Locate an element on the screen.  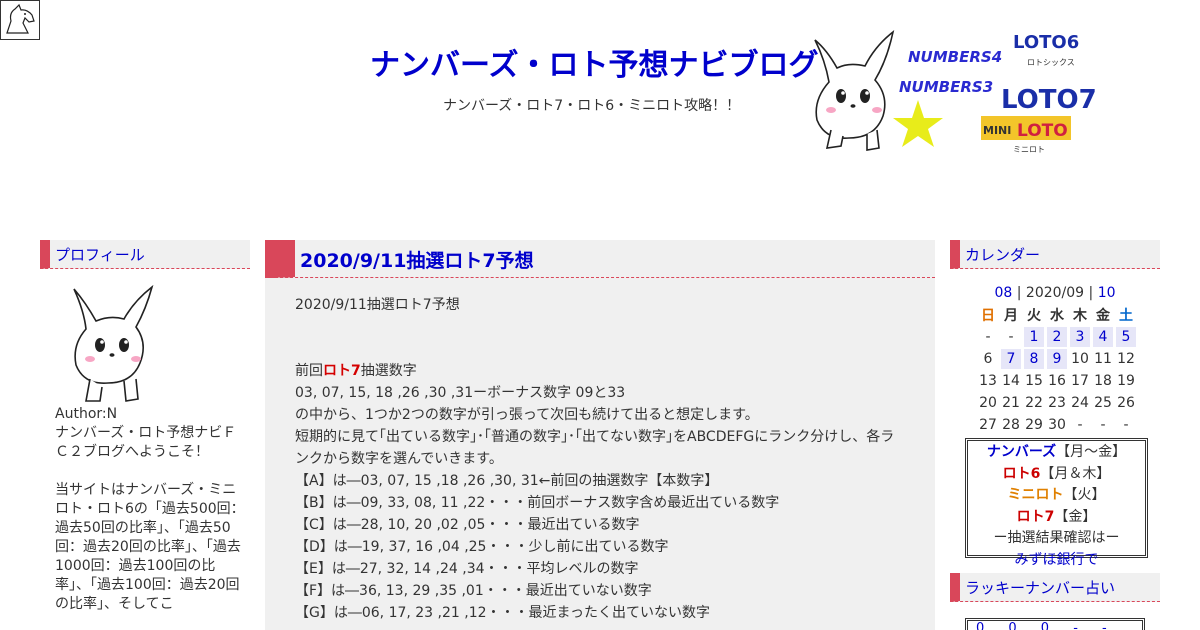
calendar-current-month: 2020/09 is located at coordinates (1055, 293).